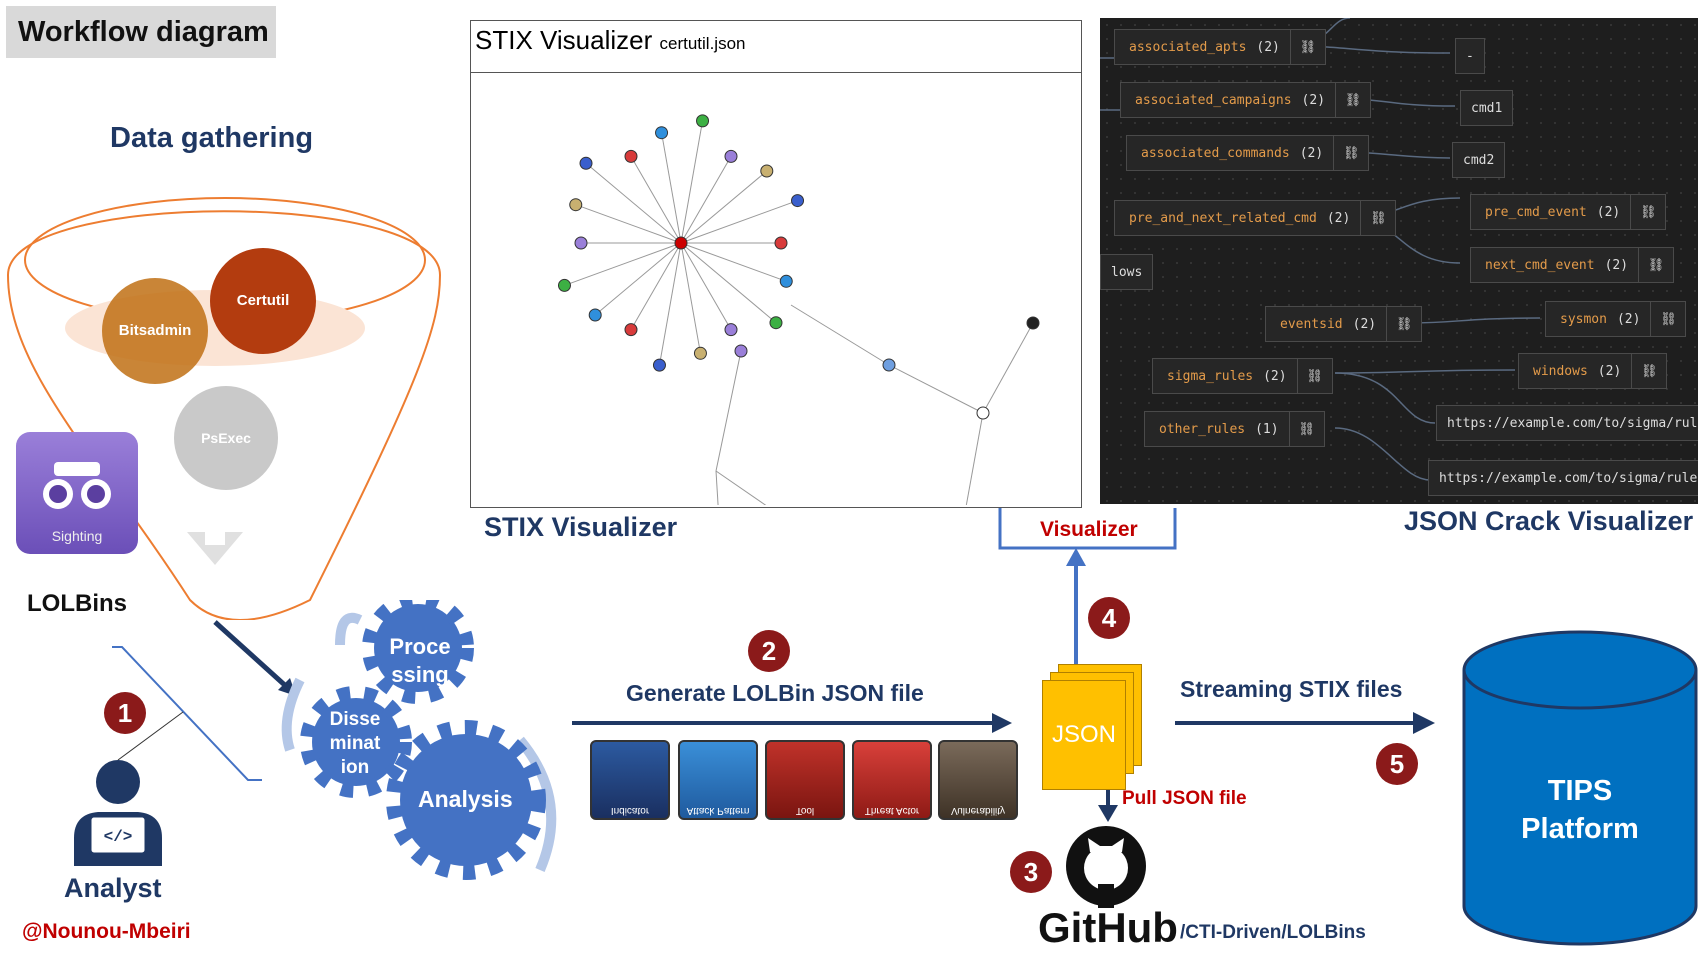 This screenshot has height=960, width=1706. Describe the element at coordinates (805, 780) in the screenshot. I see `stix-tool-icon: Tool` at that location.